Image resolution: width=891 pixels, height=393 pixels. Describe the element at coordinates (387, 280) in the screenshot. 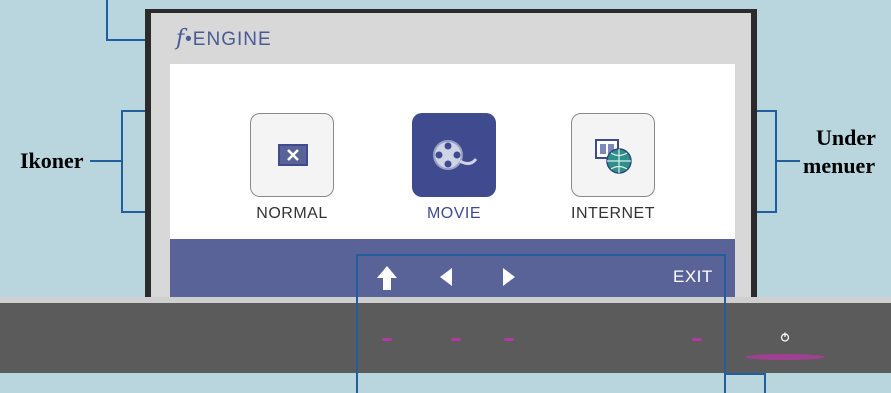

I see `up-arrow-icon` at that location.